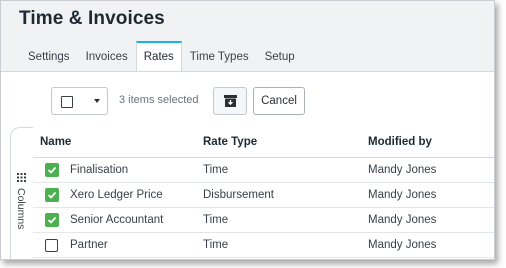 This screenshot has width=506, height=268. What do you see at coordinates (67, 102) in the screenshot?
I see `select-all-checkbox` at bounding box center [67, 102].